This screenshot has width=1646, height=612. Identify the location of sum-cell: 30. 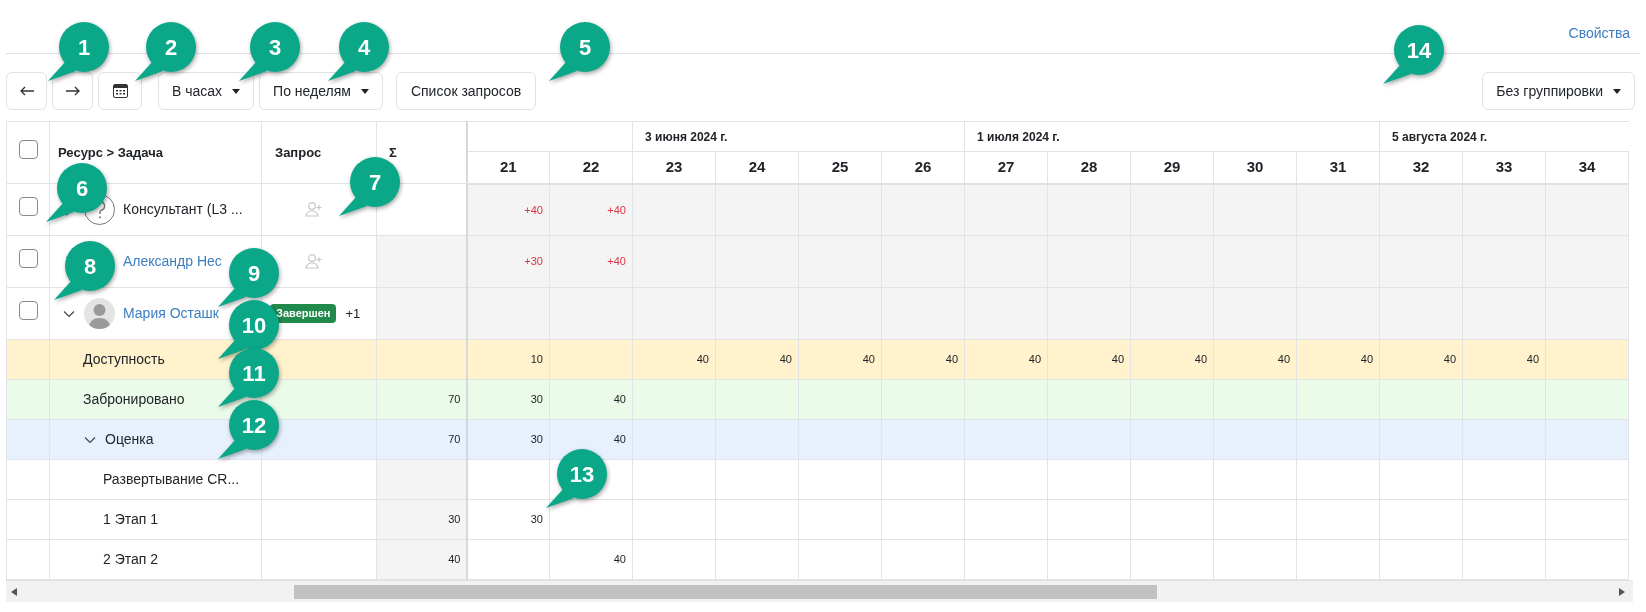
(421, 519).